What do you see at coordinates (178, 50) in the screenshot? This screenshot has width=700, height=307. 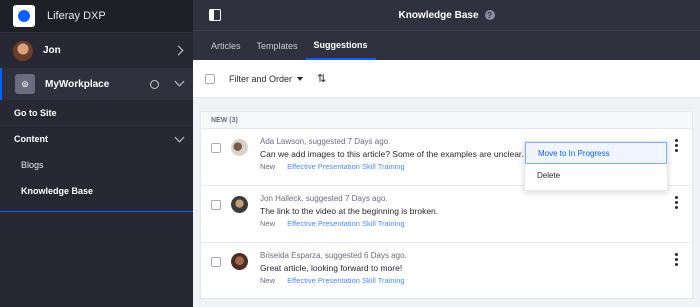 I see `chevron-right-icon` at bounding box center [178, 50].